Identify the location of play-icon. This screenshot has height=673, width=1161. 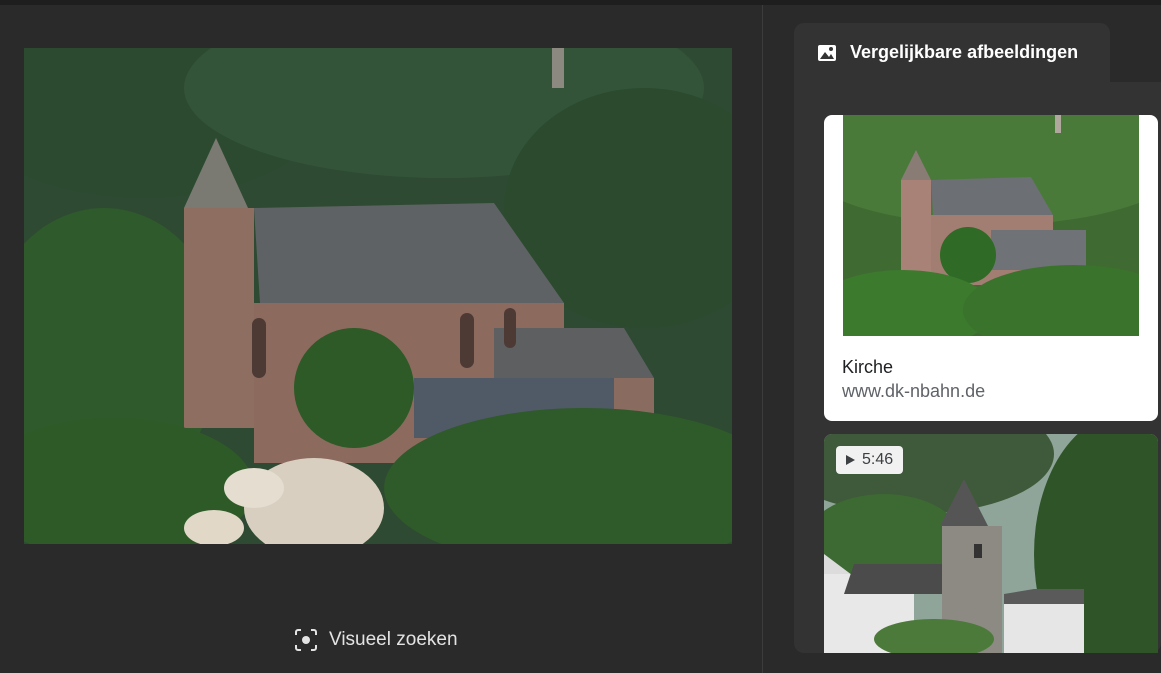
(850, 460).